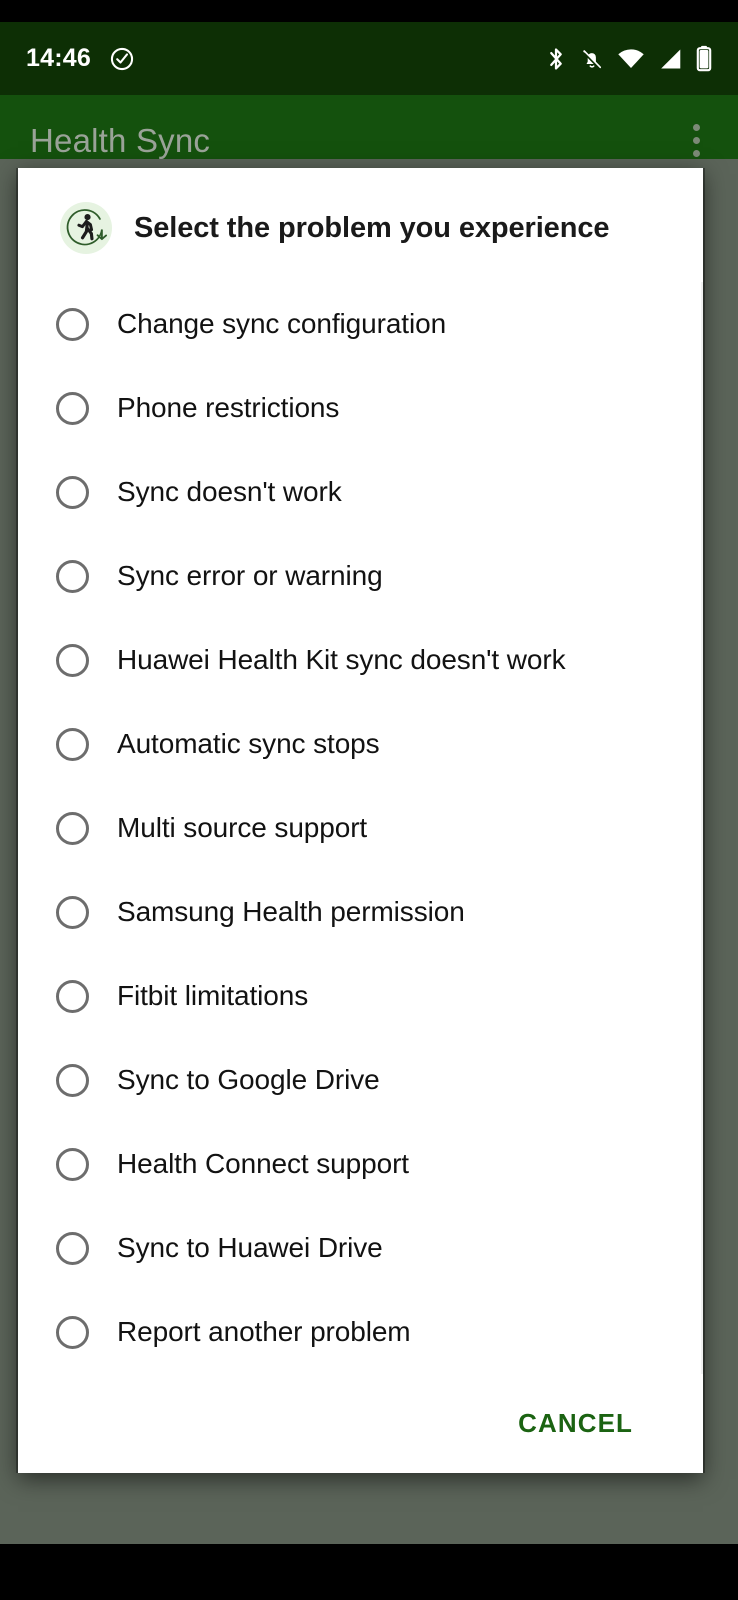  What do you see at coordinates (360, 996) in the screenshot?
I see `option-row: Fitbit limitations` at bounding box center [360, 996].